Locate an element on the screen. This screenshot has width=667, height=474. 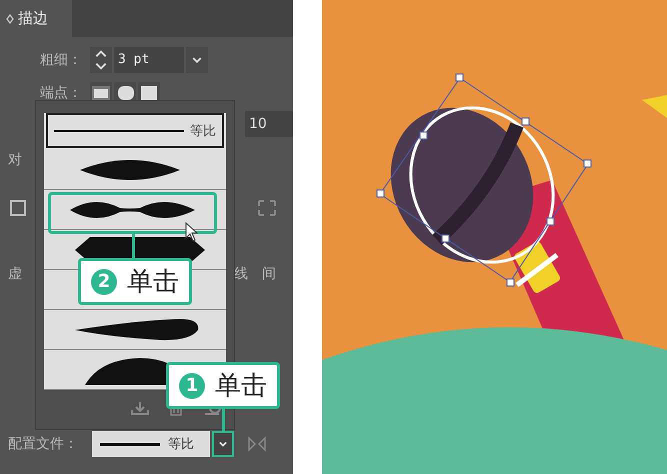
collapse-toggle-icon is located at coordinates (10, 19).